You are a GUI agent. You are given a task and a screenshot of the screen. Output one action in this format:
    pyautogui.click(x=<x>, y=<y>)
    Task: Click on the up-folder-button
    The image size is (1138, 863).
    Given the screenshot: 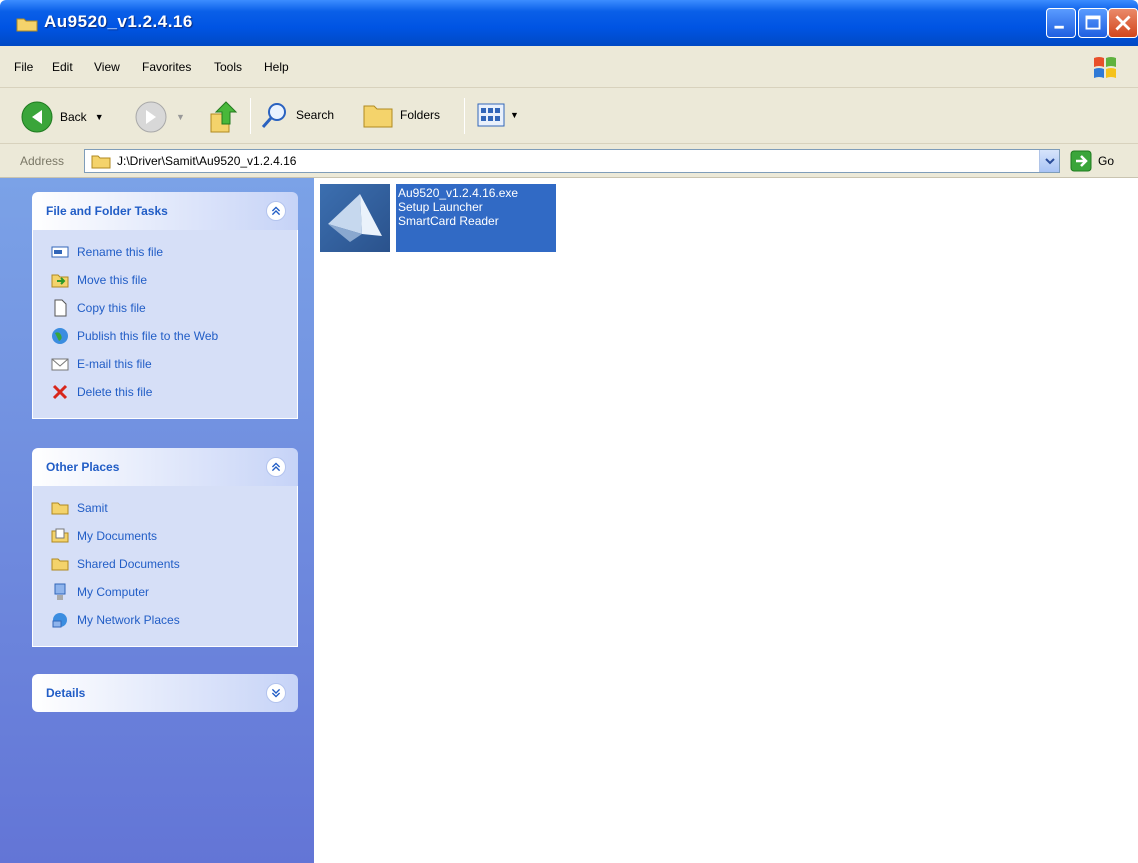 What is the action you would take?
    pyautogui.click(x=223, y=117)
    